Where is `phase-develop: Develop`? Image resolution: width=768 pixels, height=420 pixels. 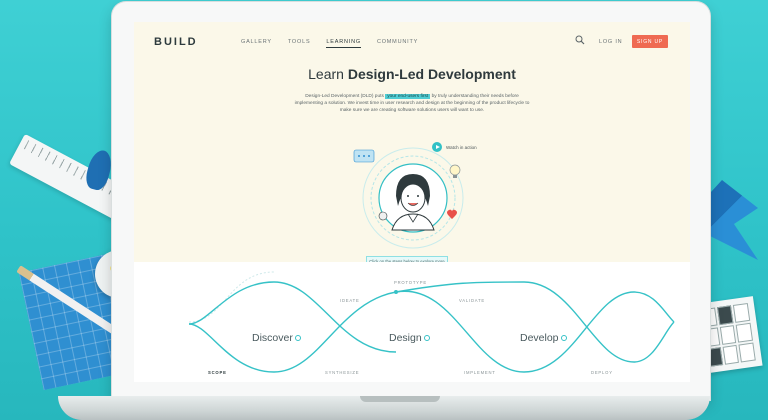 phase-develop: Develop is located at coordinates (543, 338).